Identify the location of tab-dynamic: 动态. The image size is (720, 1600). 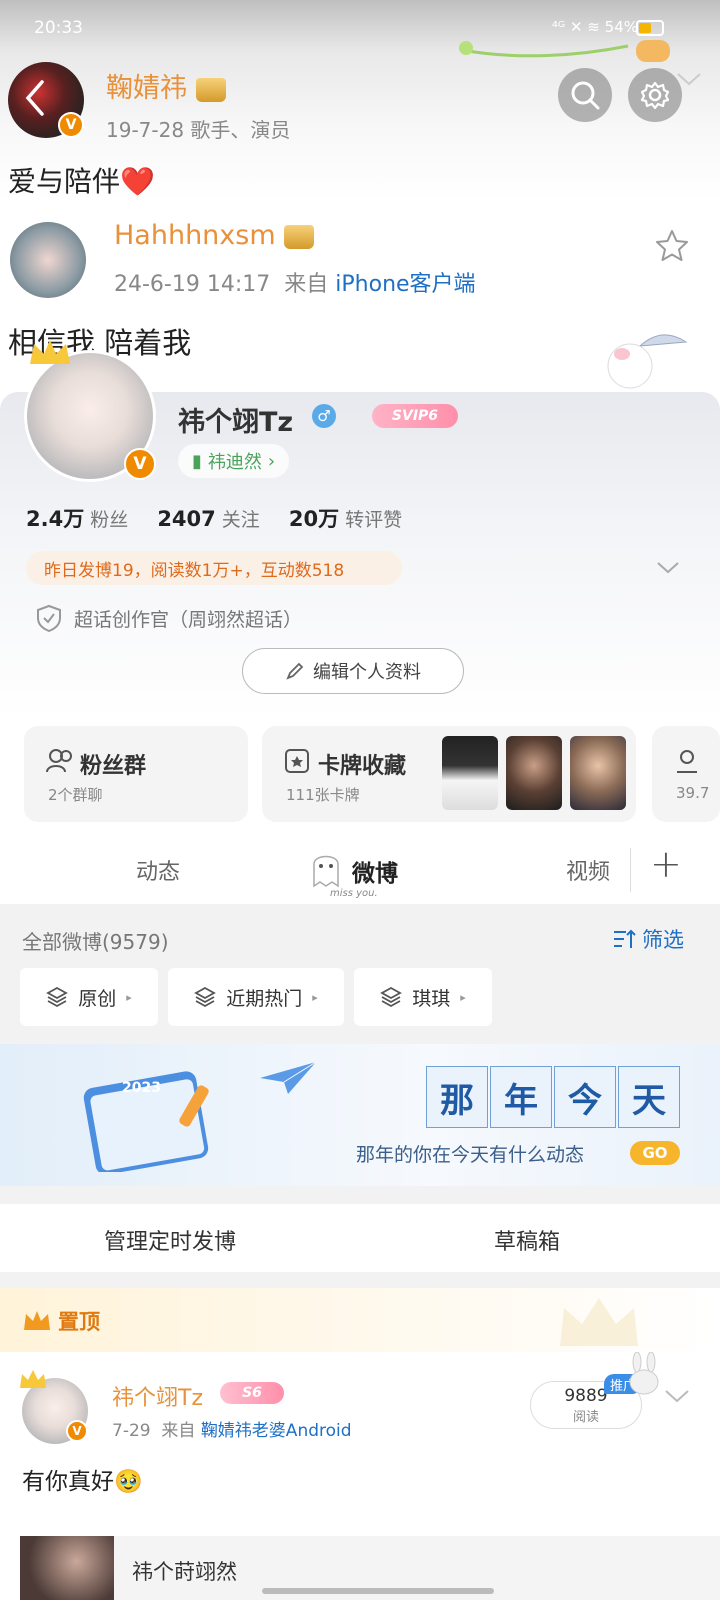
(158, 870).